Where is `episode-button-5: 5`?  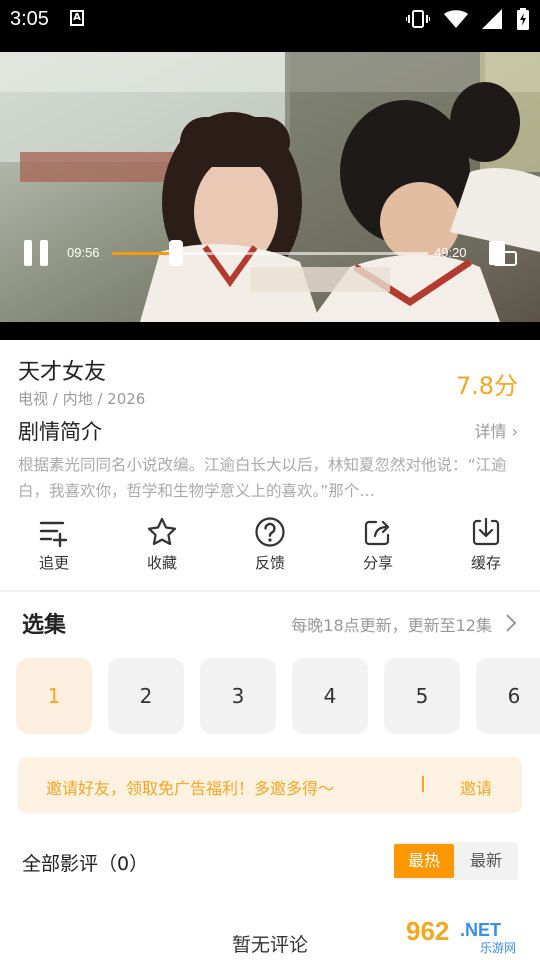
episode-button-5: 5 is located at coordinates (422, 696).